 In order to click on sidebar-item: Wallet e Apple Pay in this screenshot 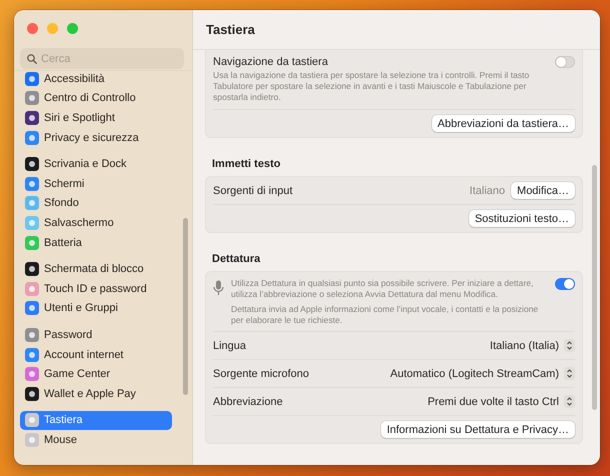, I will do `click(96, 394)`.